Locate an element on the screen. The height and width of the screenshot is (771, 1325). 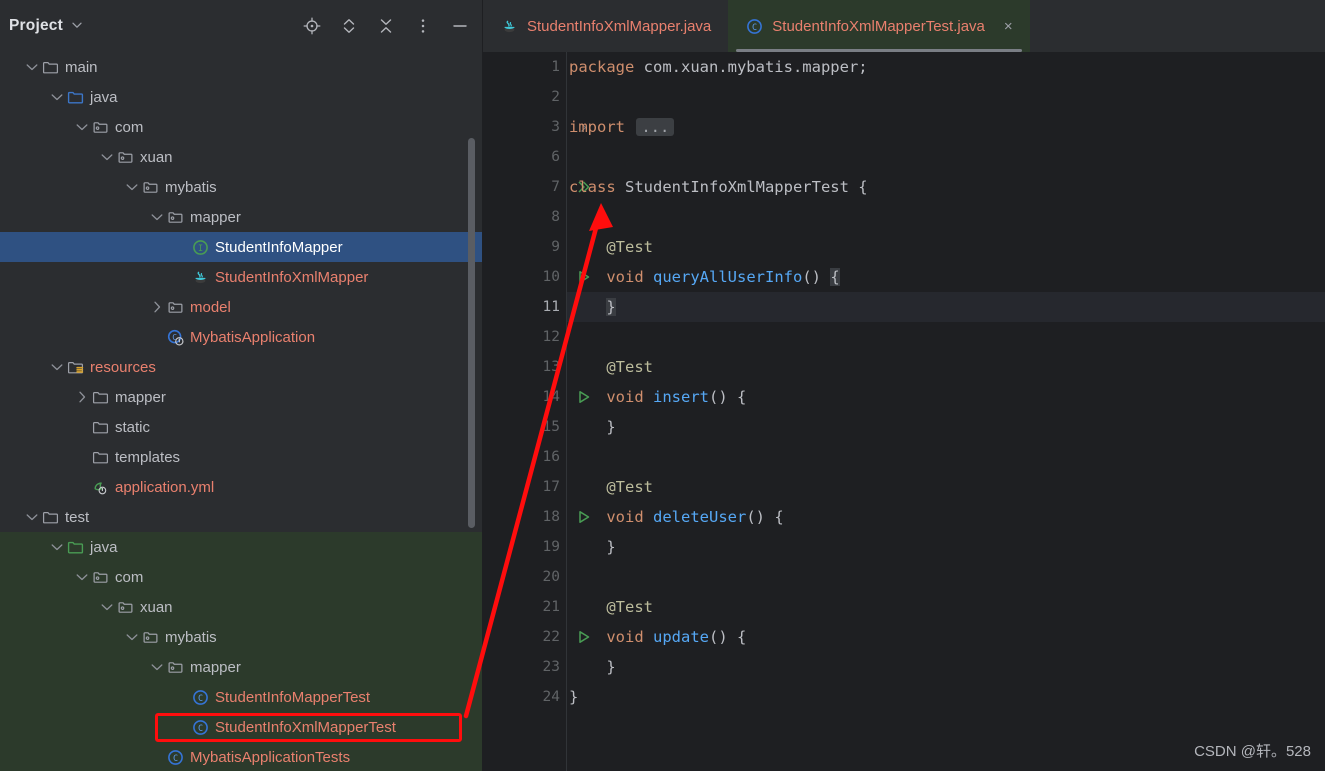
tree-node-studentinfomapper: I StudentInfoMapper is located at coordinates (241, 247).